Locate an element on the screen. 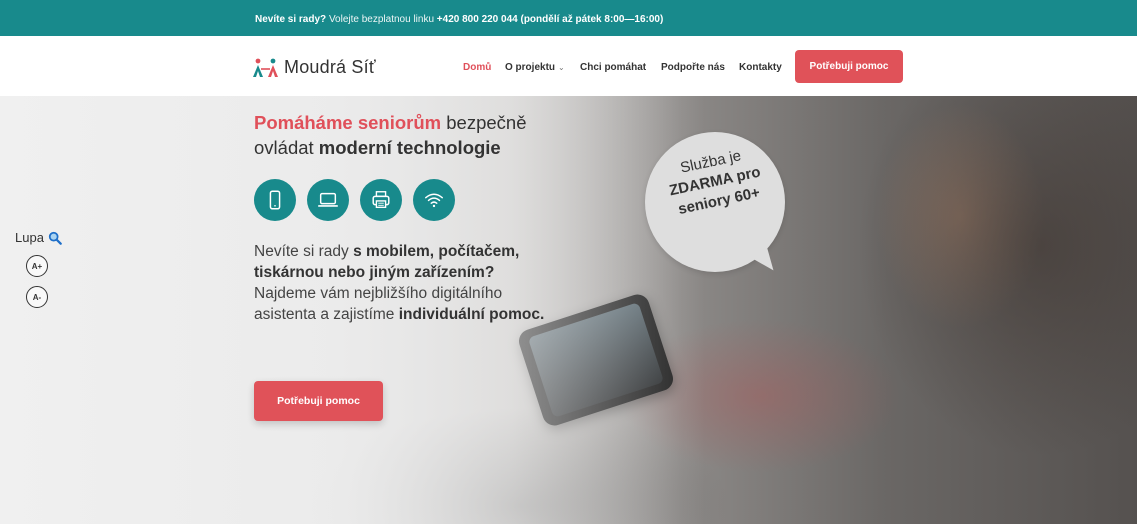 The image size is (1137, 524). wifi-icon is located at coordinates (434, 200).